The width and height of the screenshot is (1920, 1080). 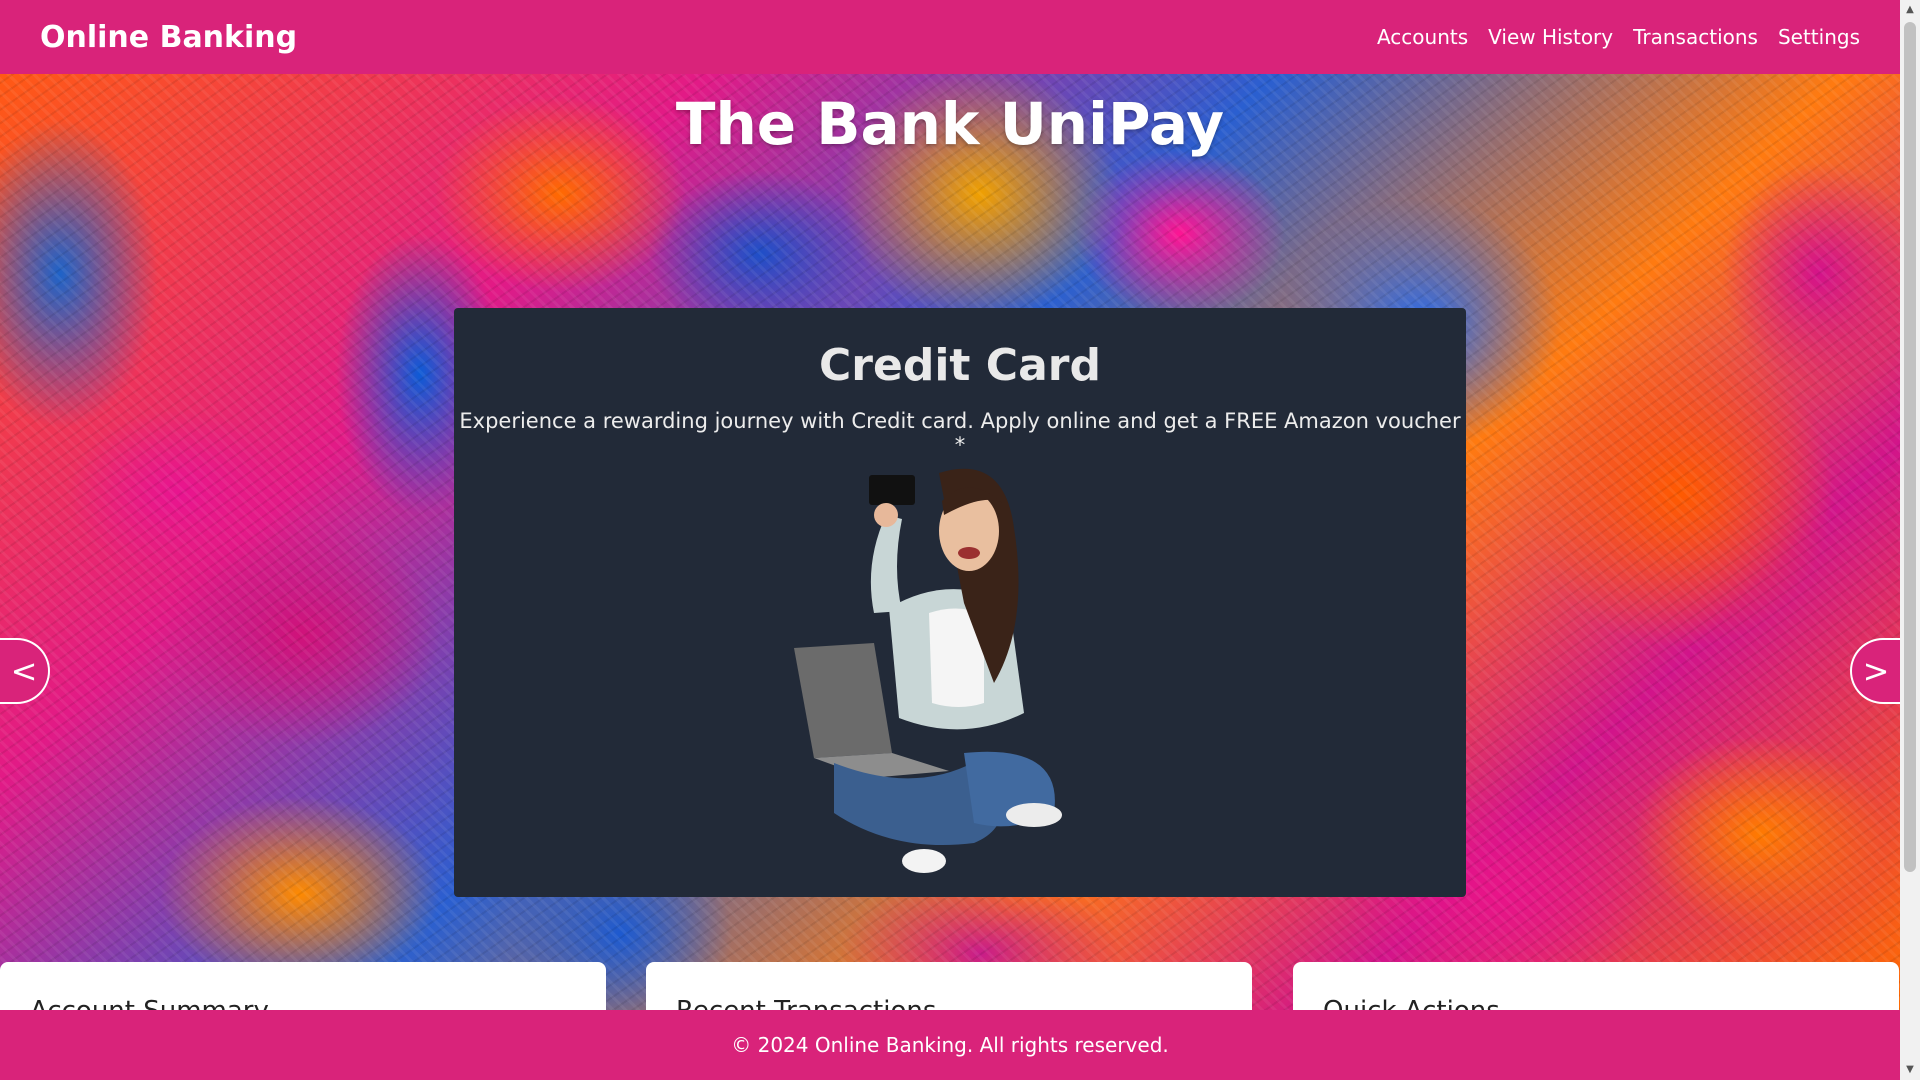 I want to click on scroll-up-icon: ▲, so click(x=1910, y=10).